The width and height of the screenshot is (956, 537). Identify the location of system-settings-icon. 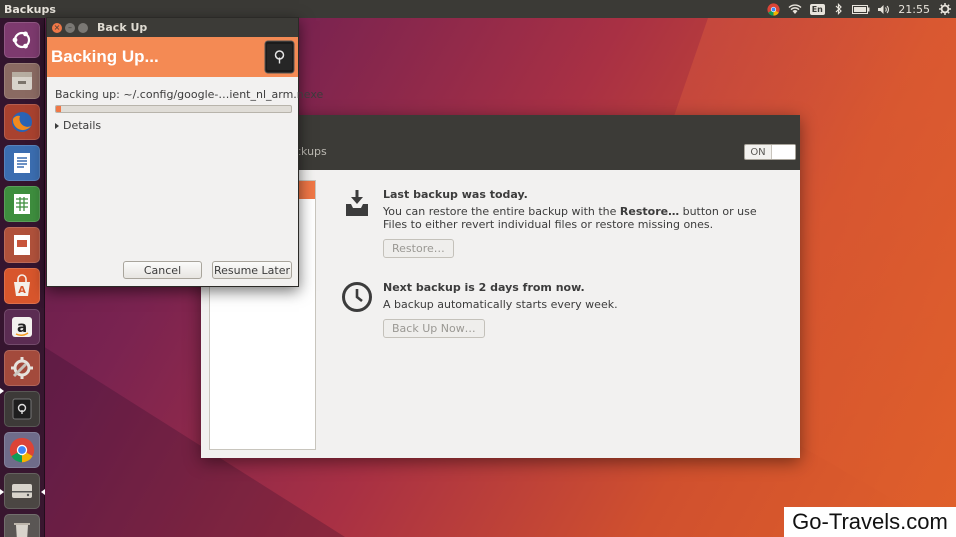
(22, 368).